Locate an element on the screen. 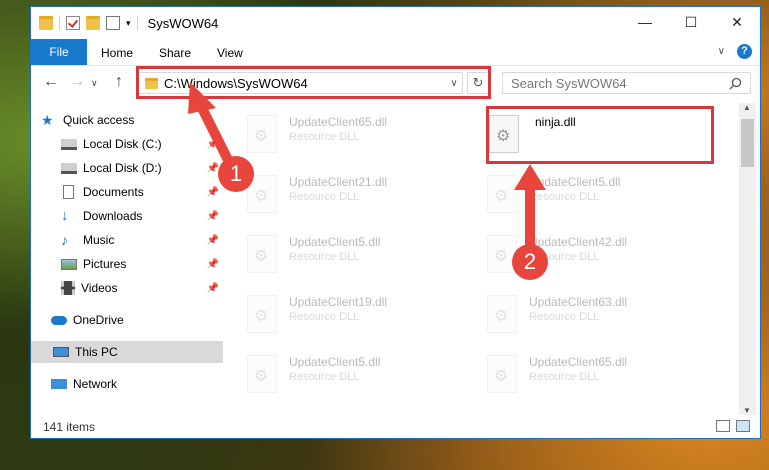 This screenshot has width=769, height=470. arrow-2-icon is located at coordinates (530, 209).